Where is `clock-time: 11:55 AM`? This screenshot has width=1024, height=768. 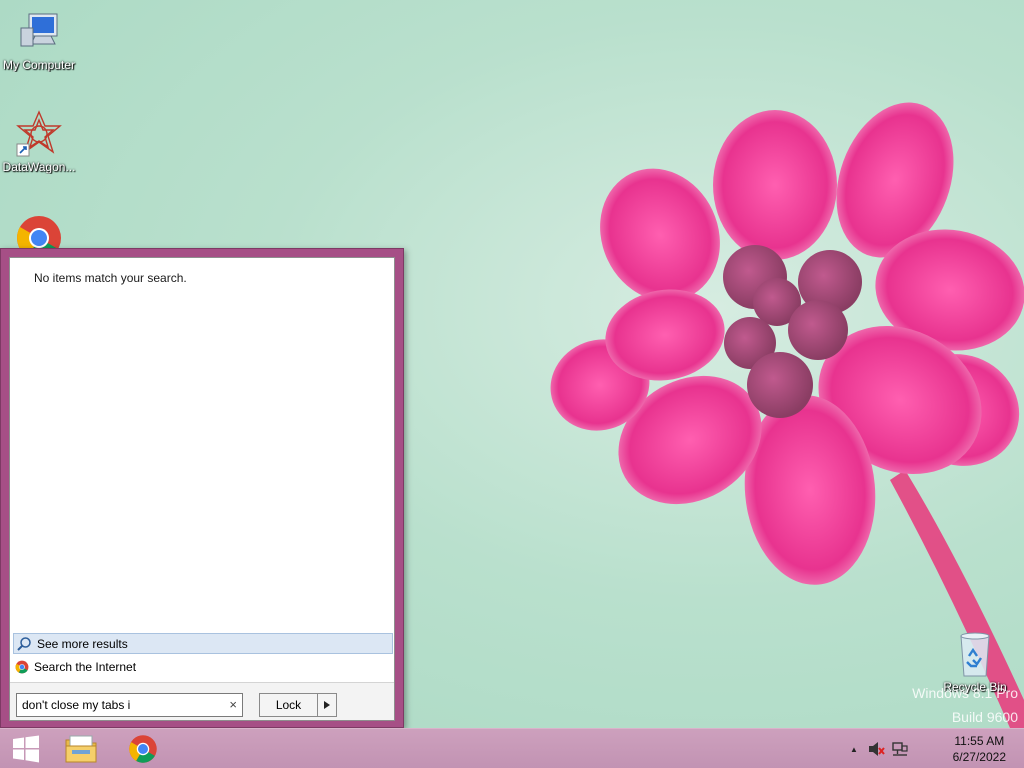
clock-time: 11:55 AM is located at coordinates (979, 741).